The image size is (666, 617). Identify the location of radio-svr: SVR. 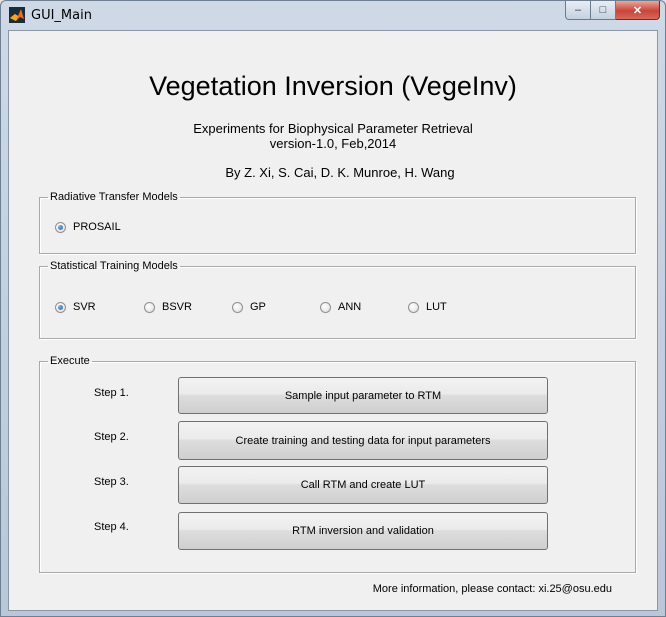
(75, 307).